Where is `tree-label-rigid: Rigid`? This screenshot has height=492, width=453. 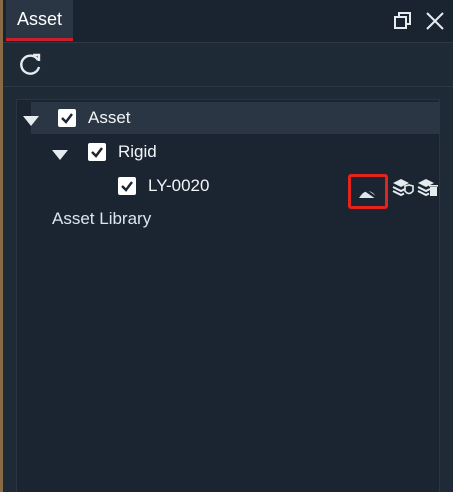
tree-label-rigid: Rigid is located at coordinates (137, 151).